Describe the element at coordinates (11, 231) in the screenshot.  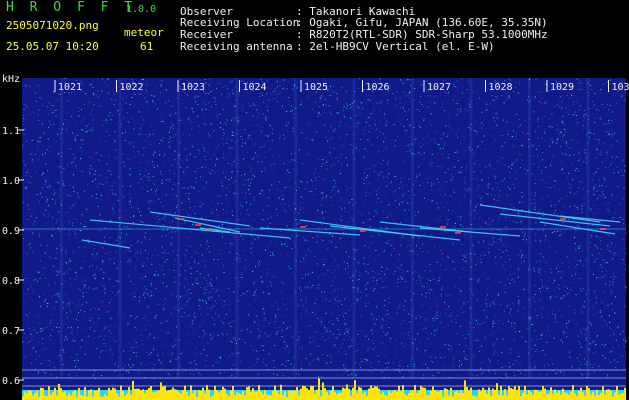
I see `y-tick-label: 0.9` at that location.